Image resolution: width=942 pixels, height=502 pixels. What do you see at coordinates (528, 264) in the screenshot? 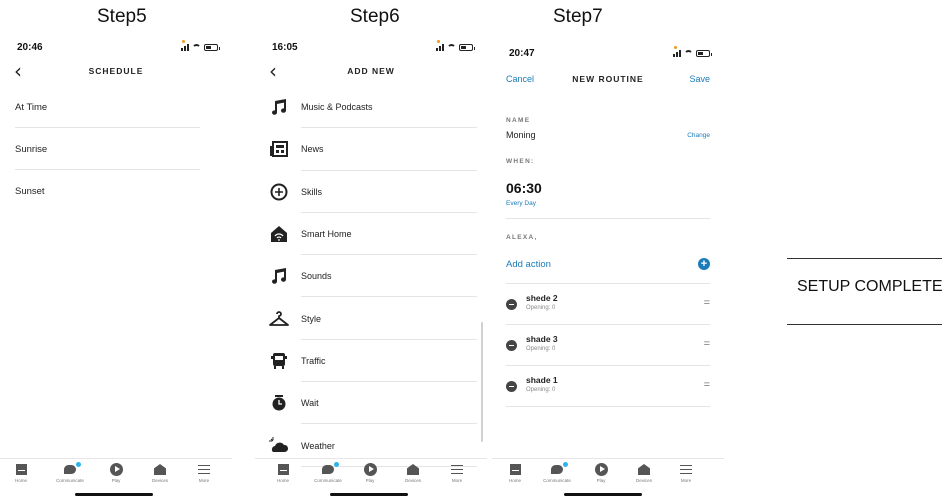
I see `add-action-link: Add action` at bounding box center [528, 264].